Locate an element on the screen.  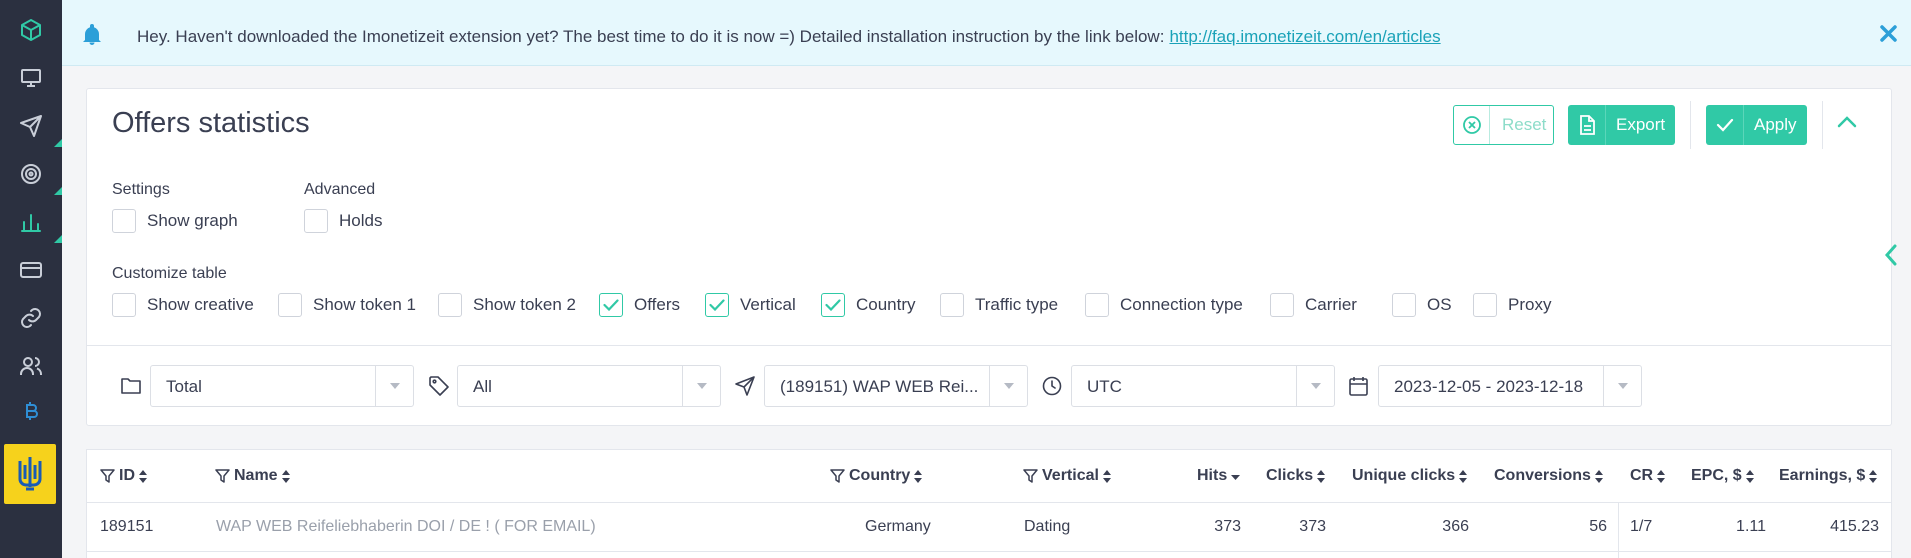
customize-table-label: Customize table is located at coordinates (169, 273).